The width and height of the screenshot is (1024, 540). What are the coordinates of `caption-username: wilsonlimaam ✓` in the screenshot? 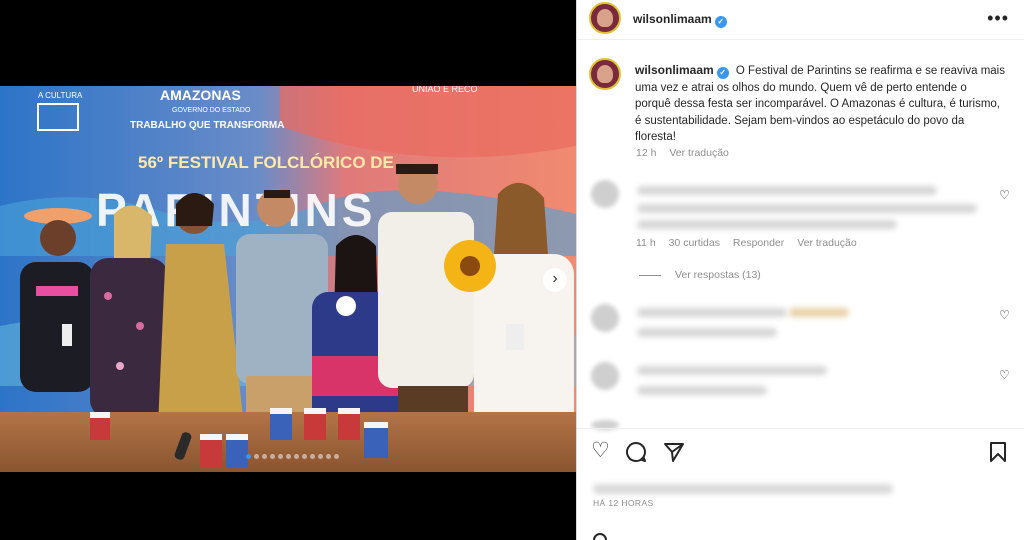 It's located at (682, 71).